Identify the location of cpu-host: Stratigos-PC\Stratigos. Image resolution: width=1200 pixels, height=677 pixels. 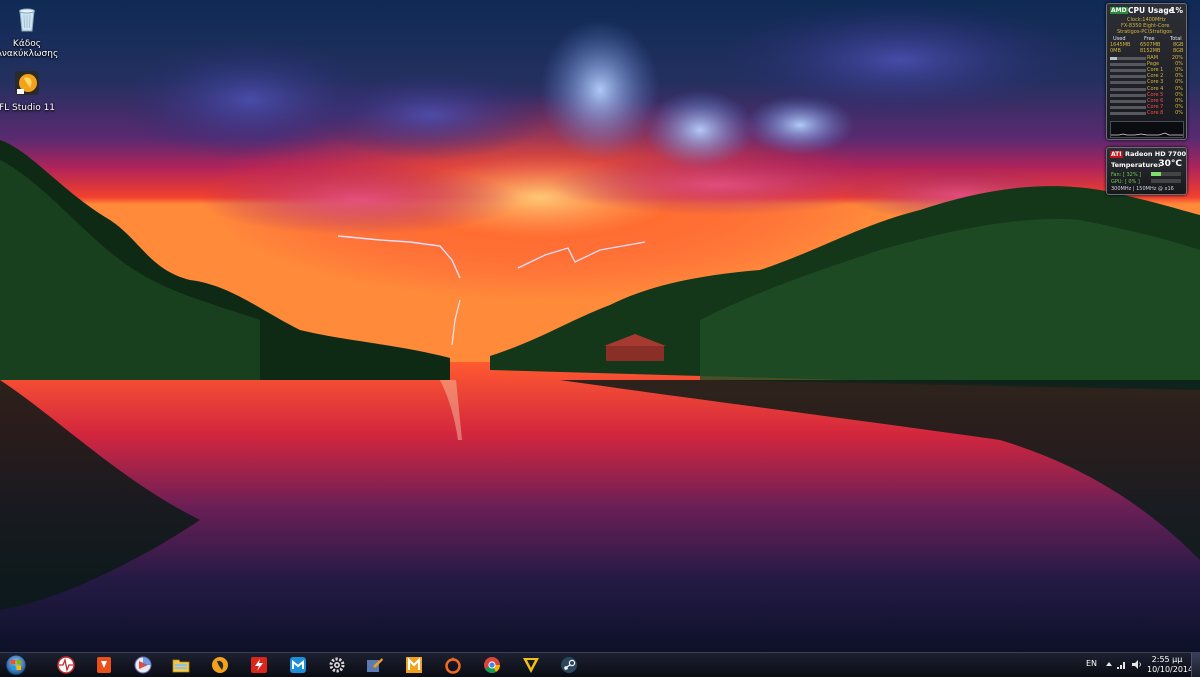
(1144, 32).